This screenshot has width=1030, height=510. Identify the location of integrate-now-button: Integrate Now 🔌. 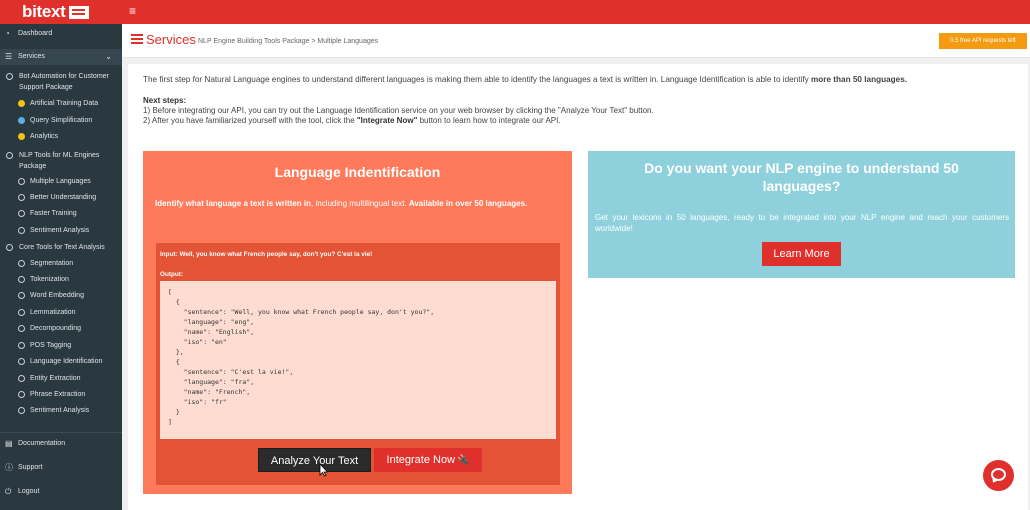
(428, 460).